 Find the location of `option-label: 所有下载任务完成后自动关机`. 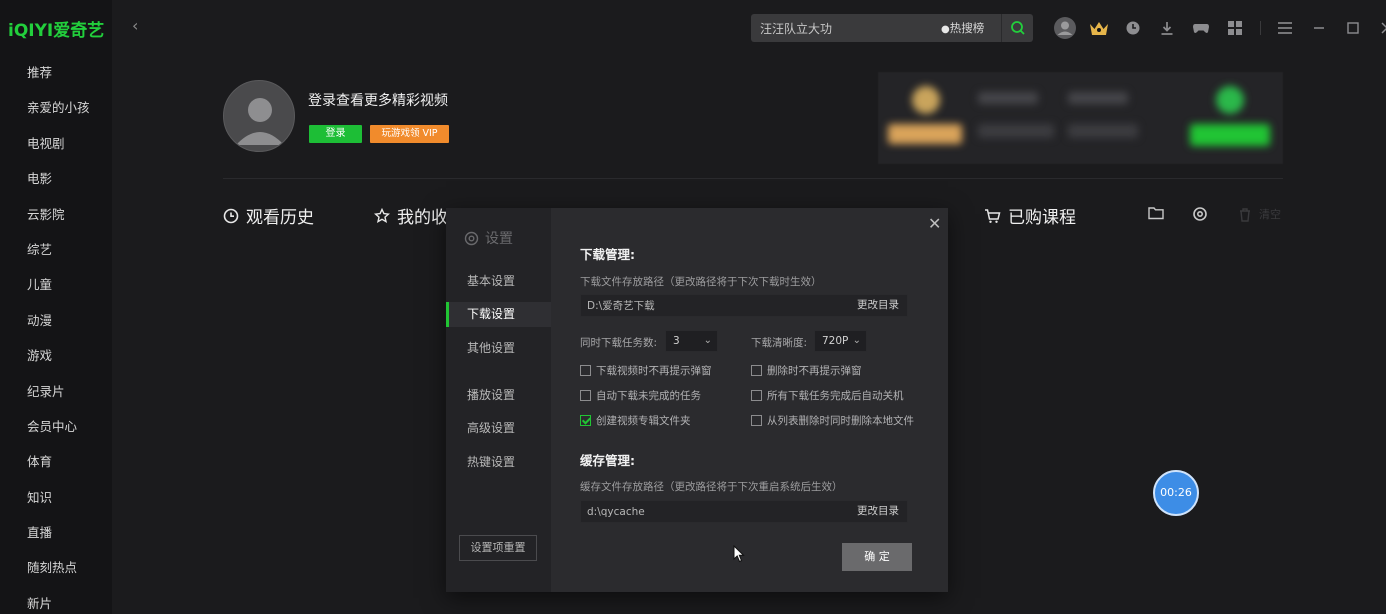

option-label: 所有下载任务完成后自动关机 is located at coordinates (835, 396).